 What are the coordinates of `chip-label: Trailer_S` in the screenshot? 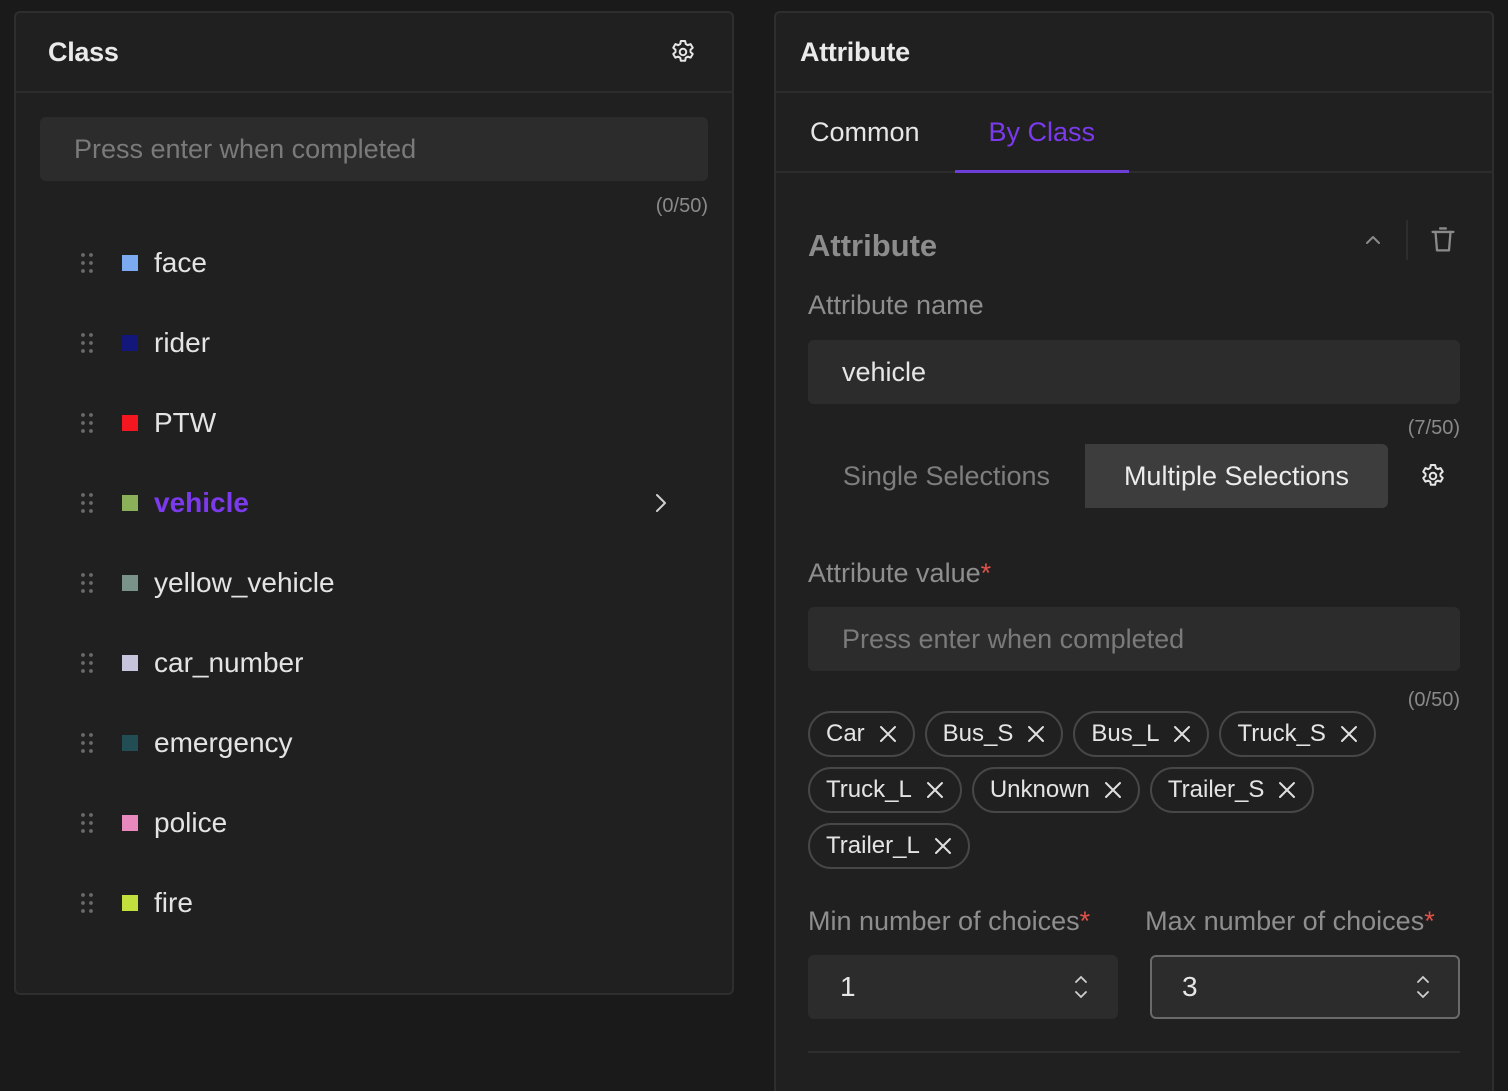 It's located at (1216, 789).